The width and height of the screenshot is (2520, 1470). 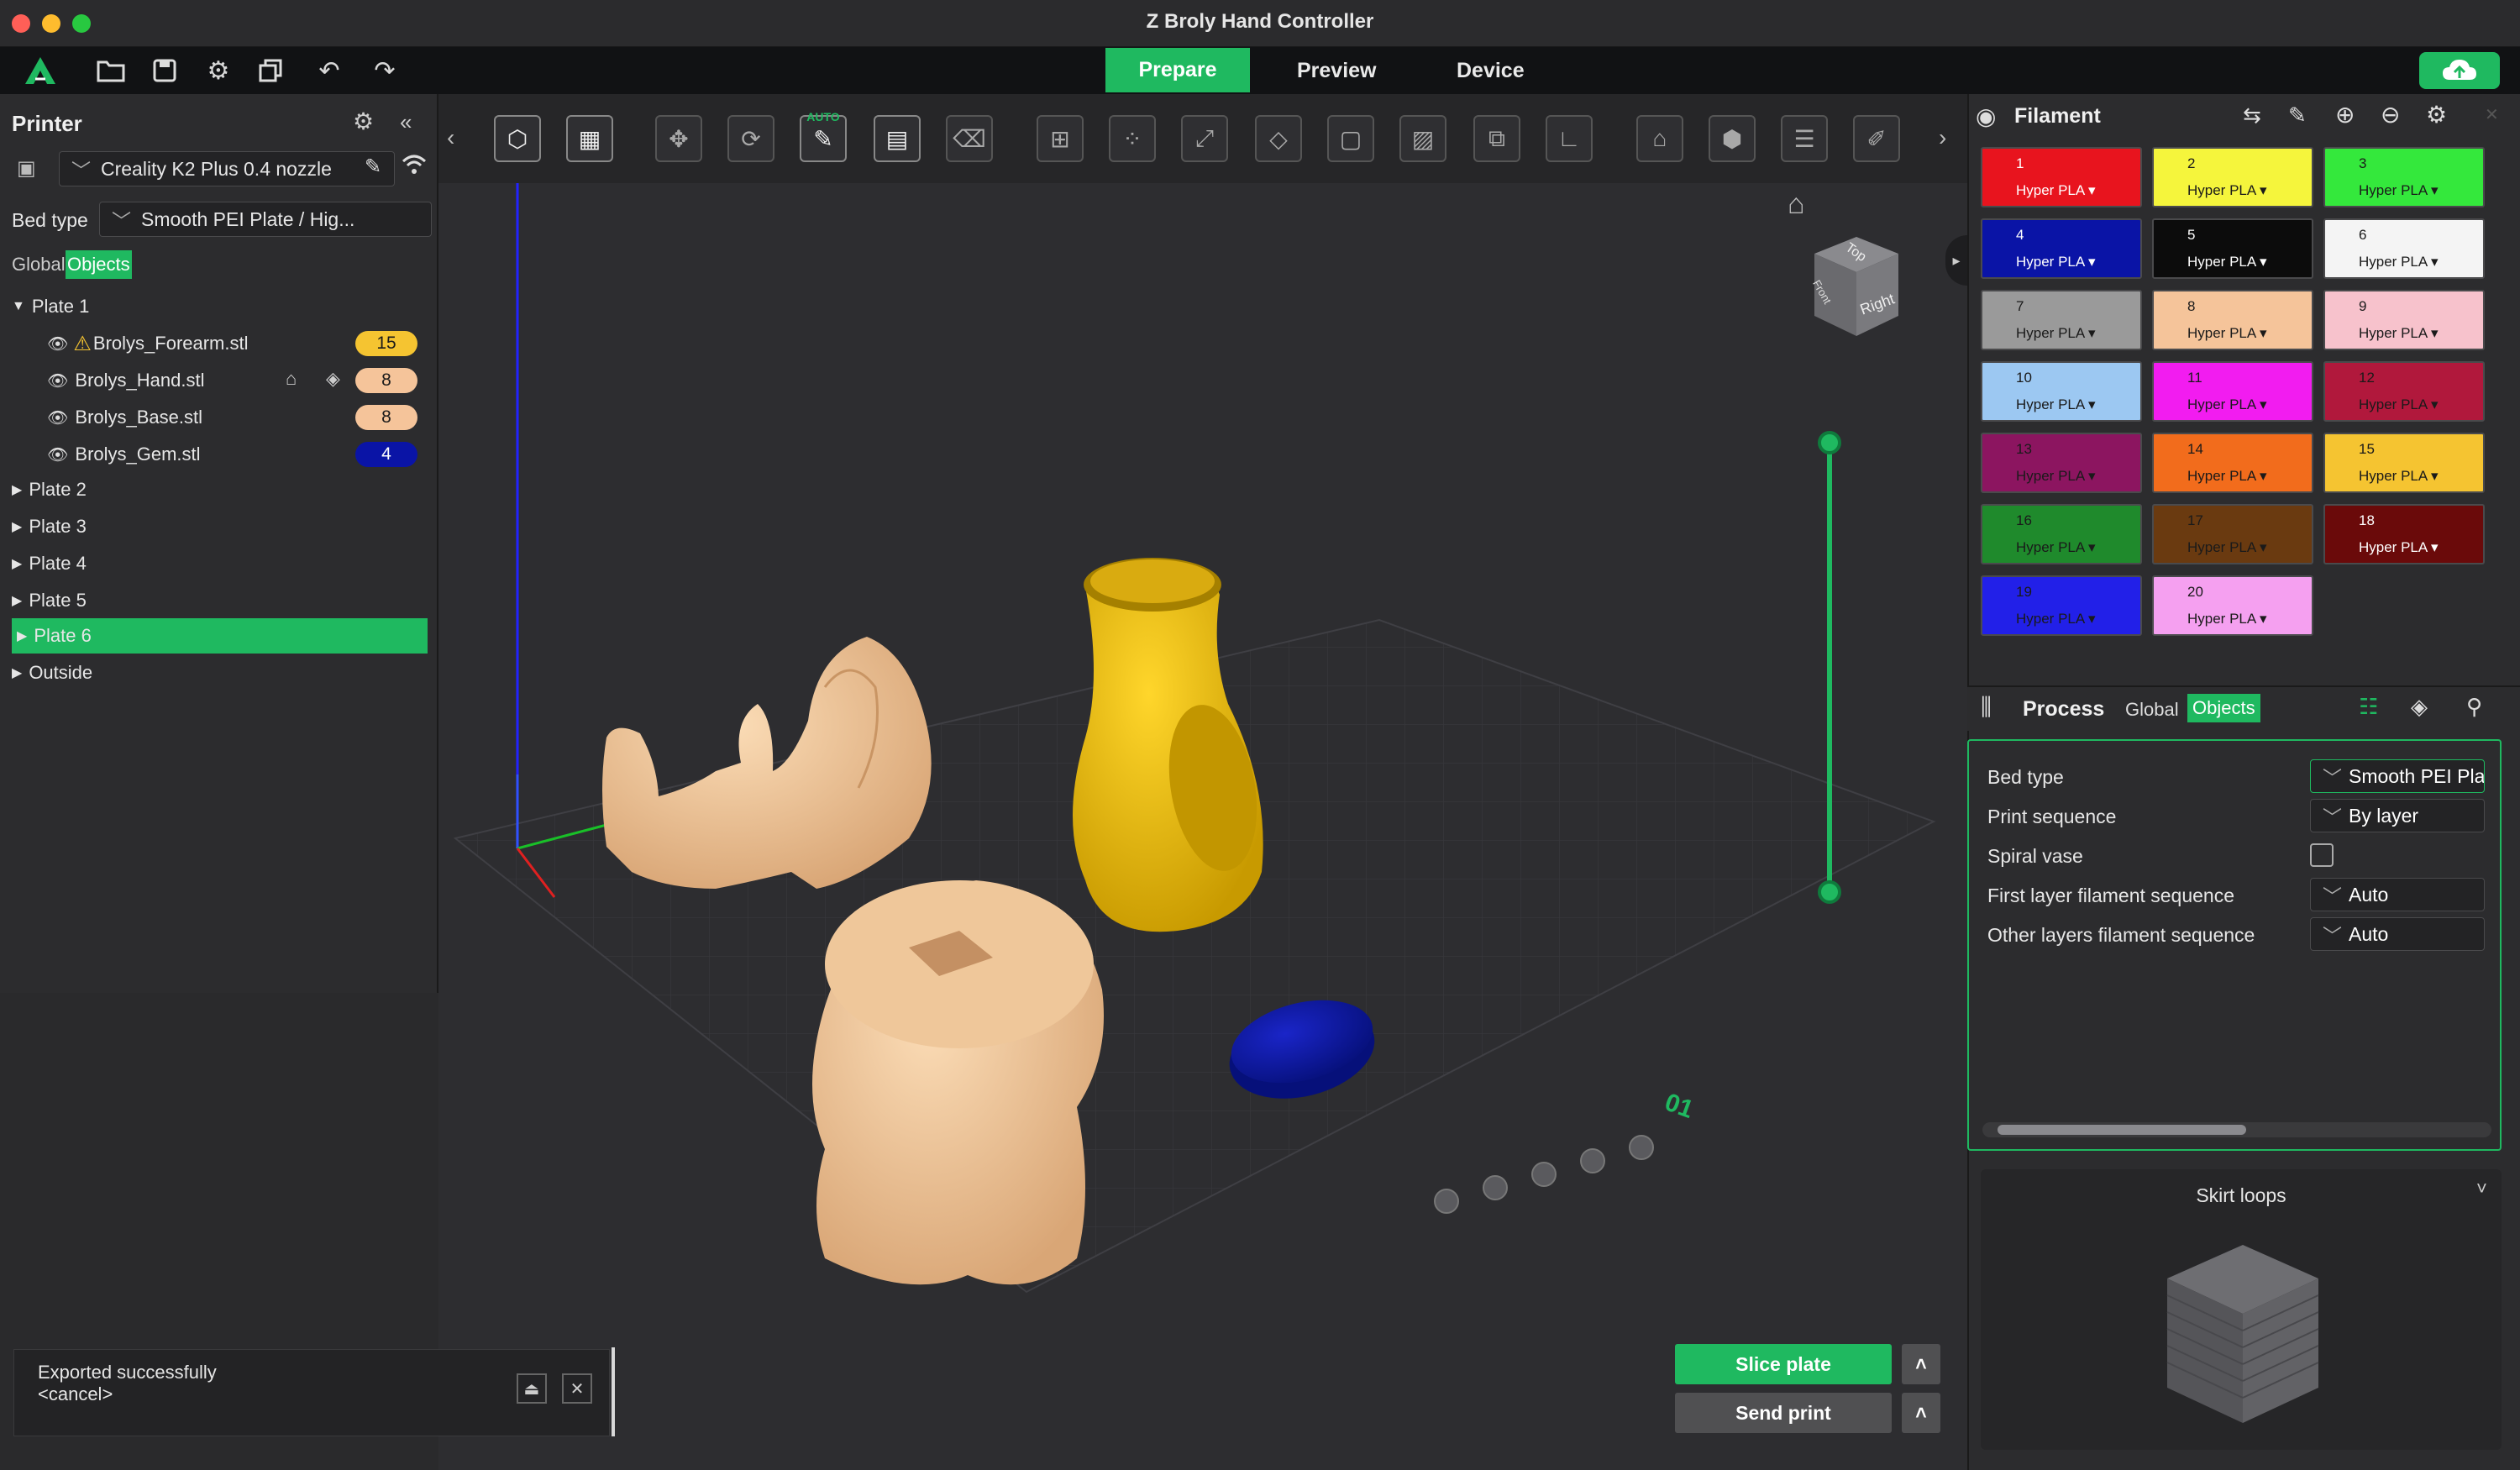 I want to click on process-compare-icon: ◈, so click(x=2419, y=707).